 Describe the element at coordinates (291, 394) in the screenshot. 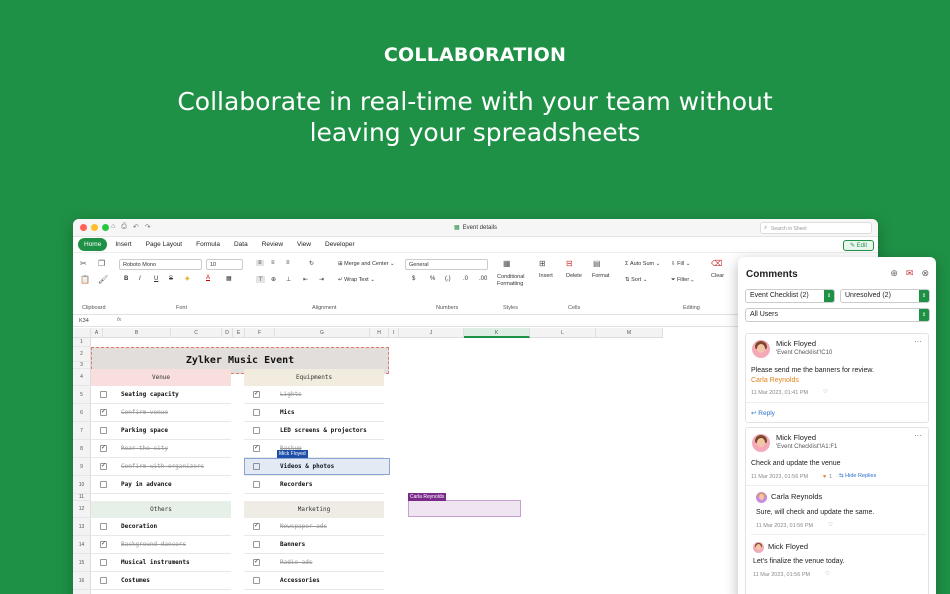

I see `equipments-item: Lights` at that location.